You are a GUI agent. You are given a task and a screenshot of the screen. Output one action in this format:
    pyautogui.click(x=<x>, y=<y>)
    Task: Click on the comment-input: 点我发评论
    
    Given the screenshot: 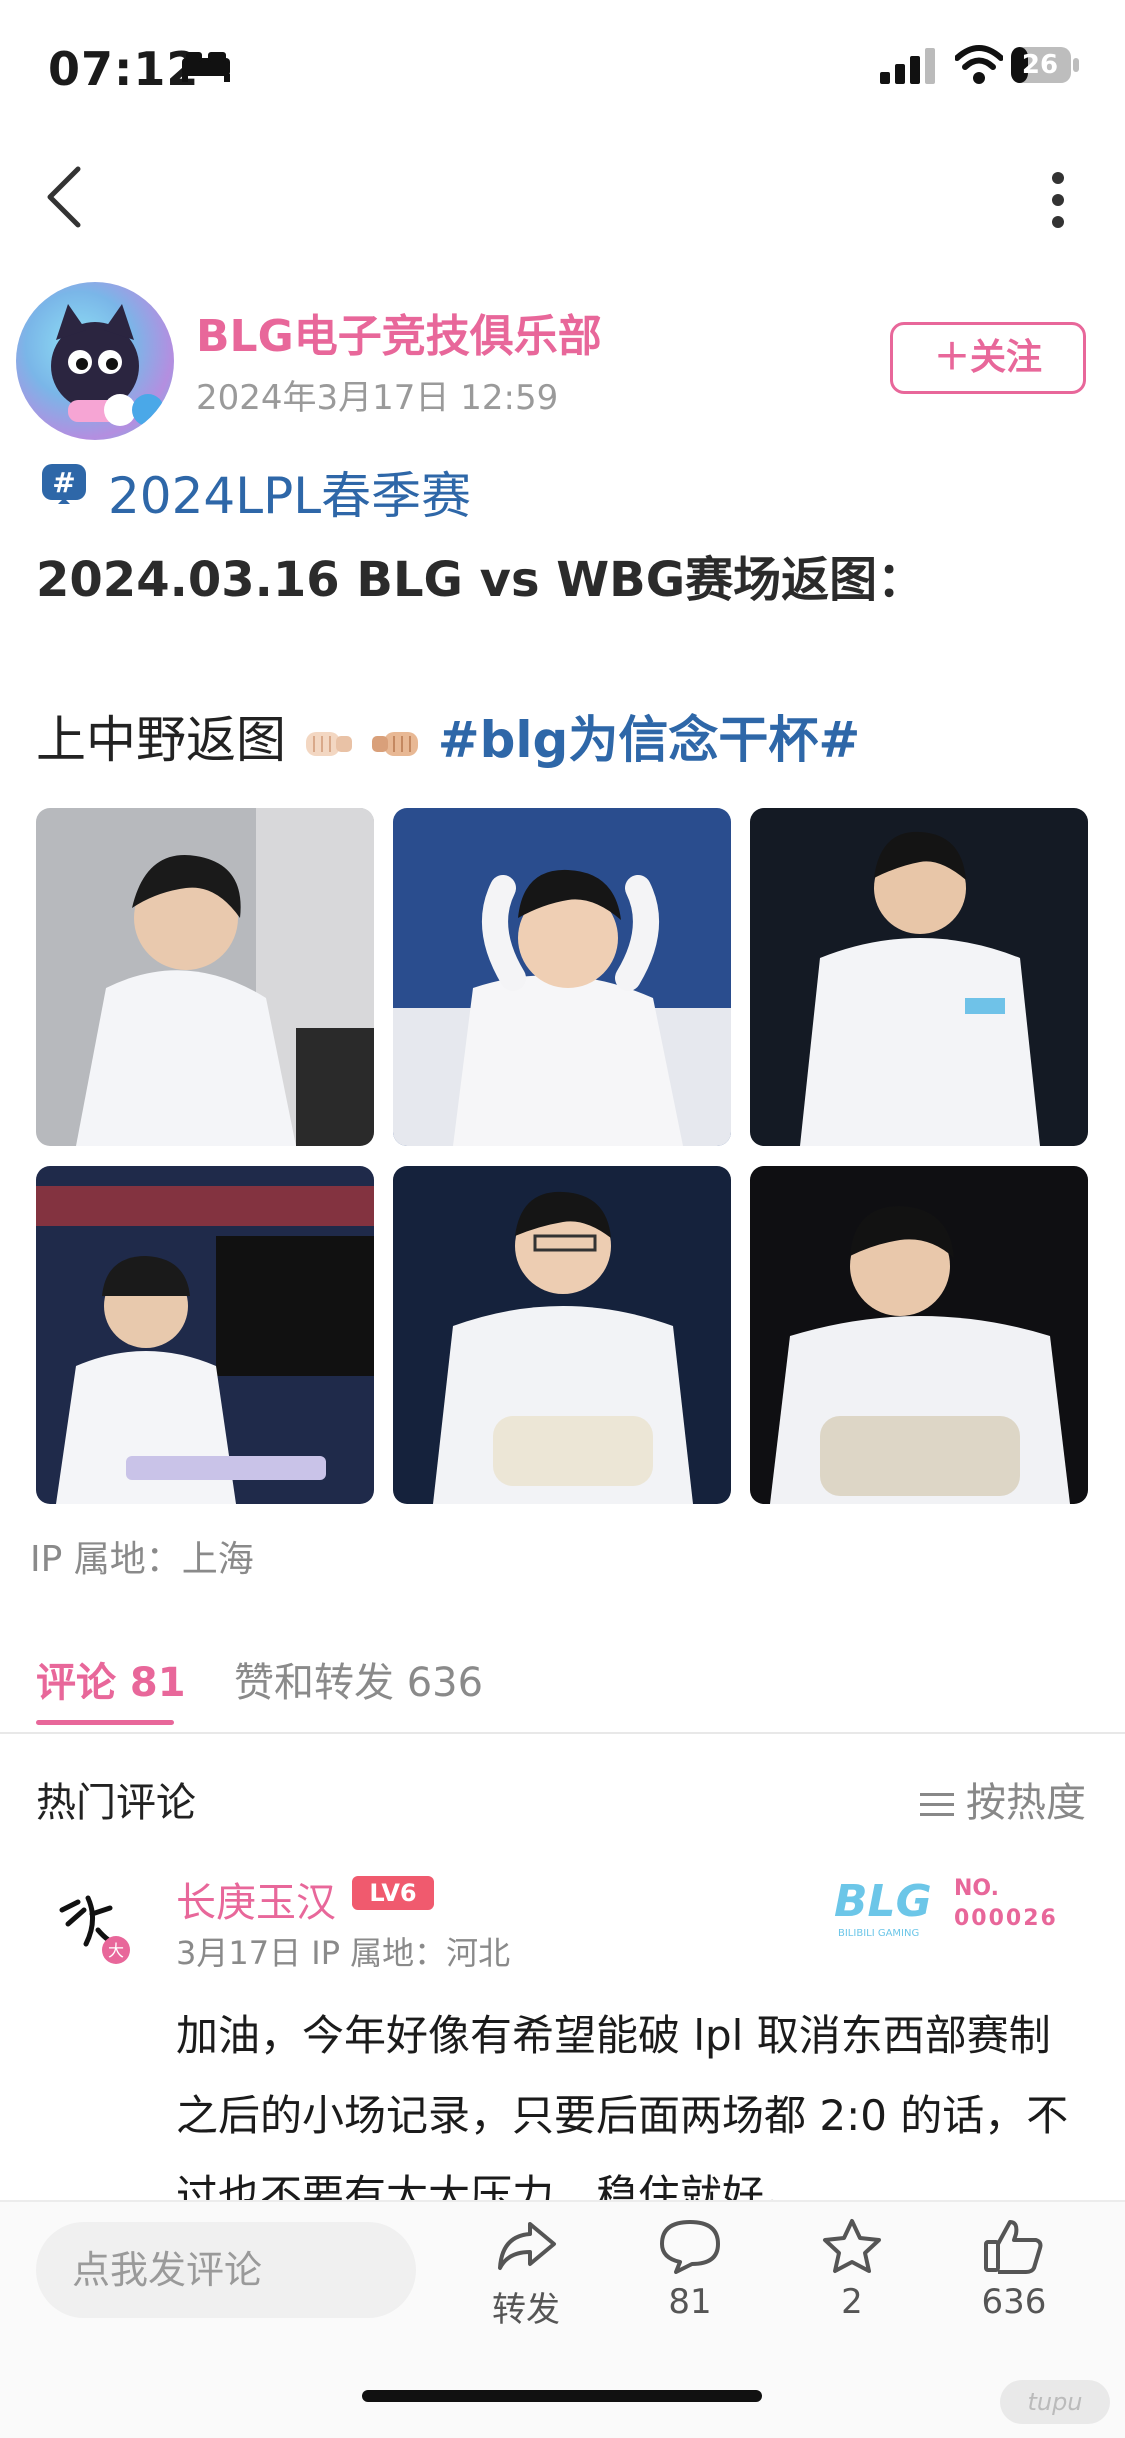 What is the action you would take?
    pyautogui.click(x=226, y=2270)
    